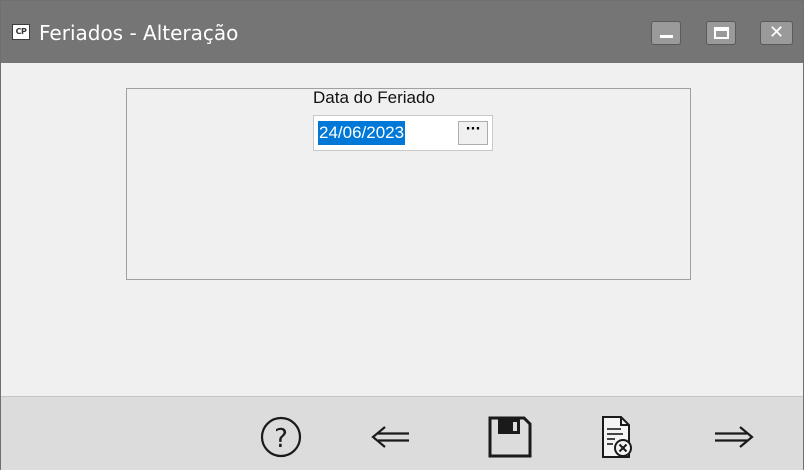 This screenshot has height=470, width=804. I want to click on minimize-icon, so click(666, 36).